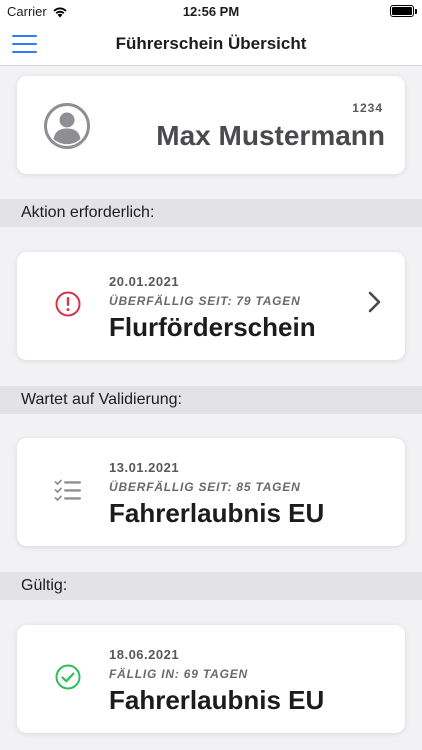 The height and width of the screenshot is (750, 422). What do you see at coordinates (270, 135) in the screenshot?
I see `user-name: Max Mustermann` at bounding box center [270, 135].